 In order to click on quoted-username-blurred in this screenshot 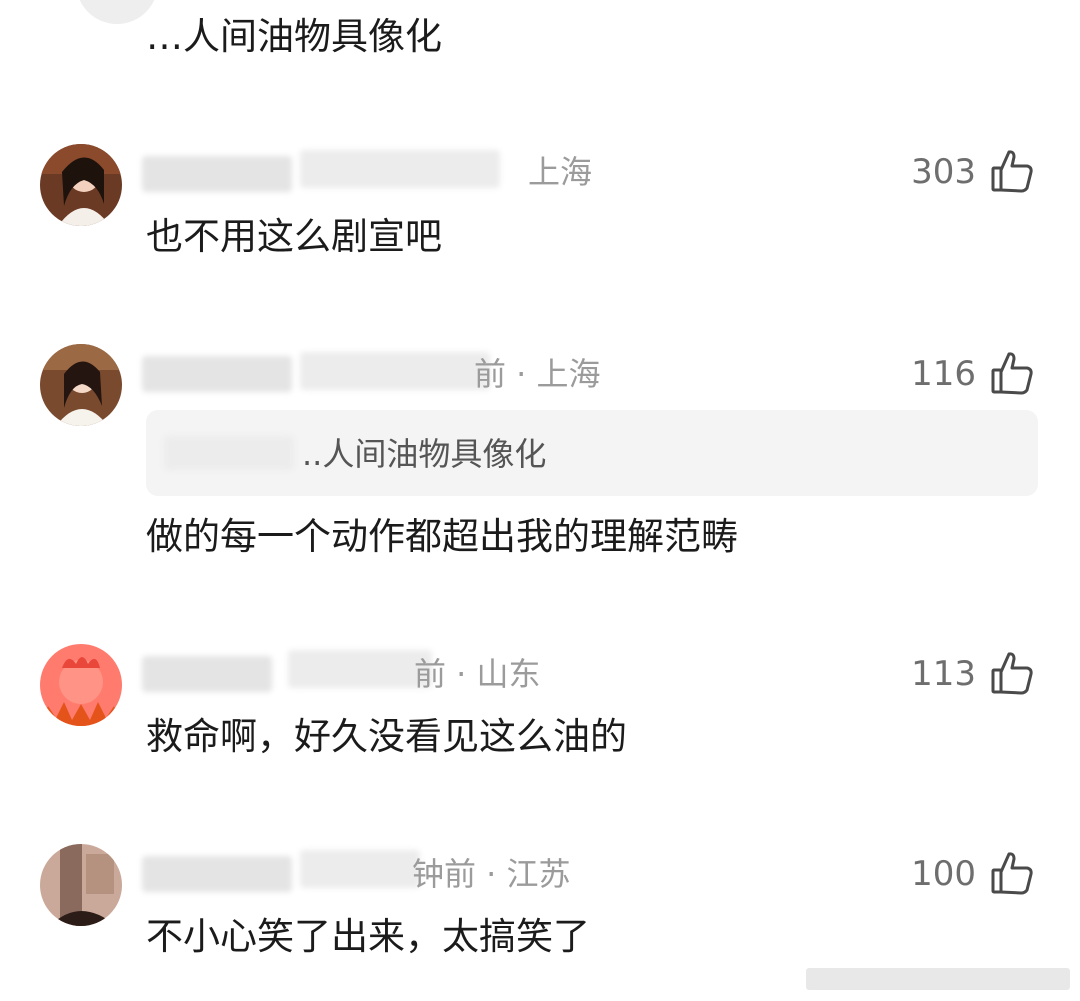, I will do `click(229, 453)`.